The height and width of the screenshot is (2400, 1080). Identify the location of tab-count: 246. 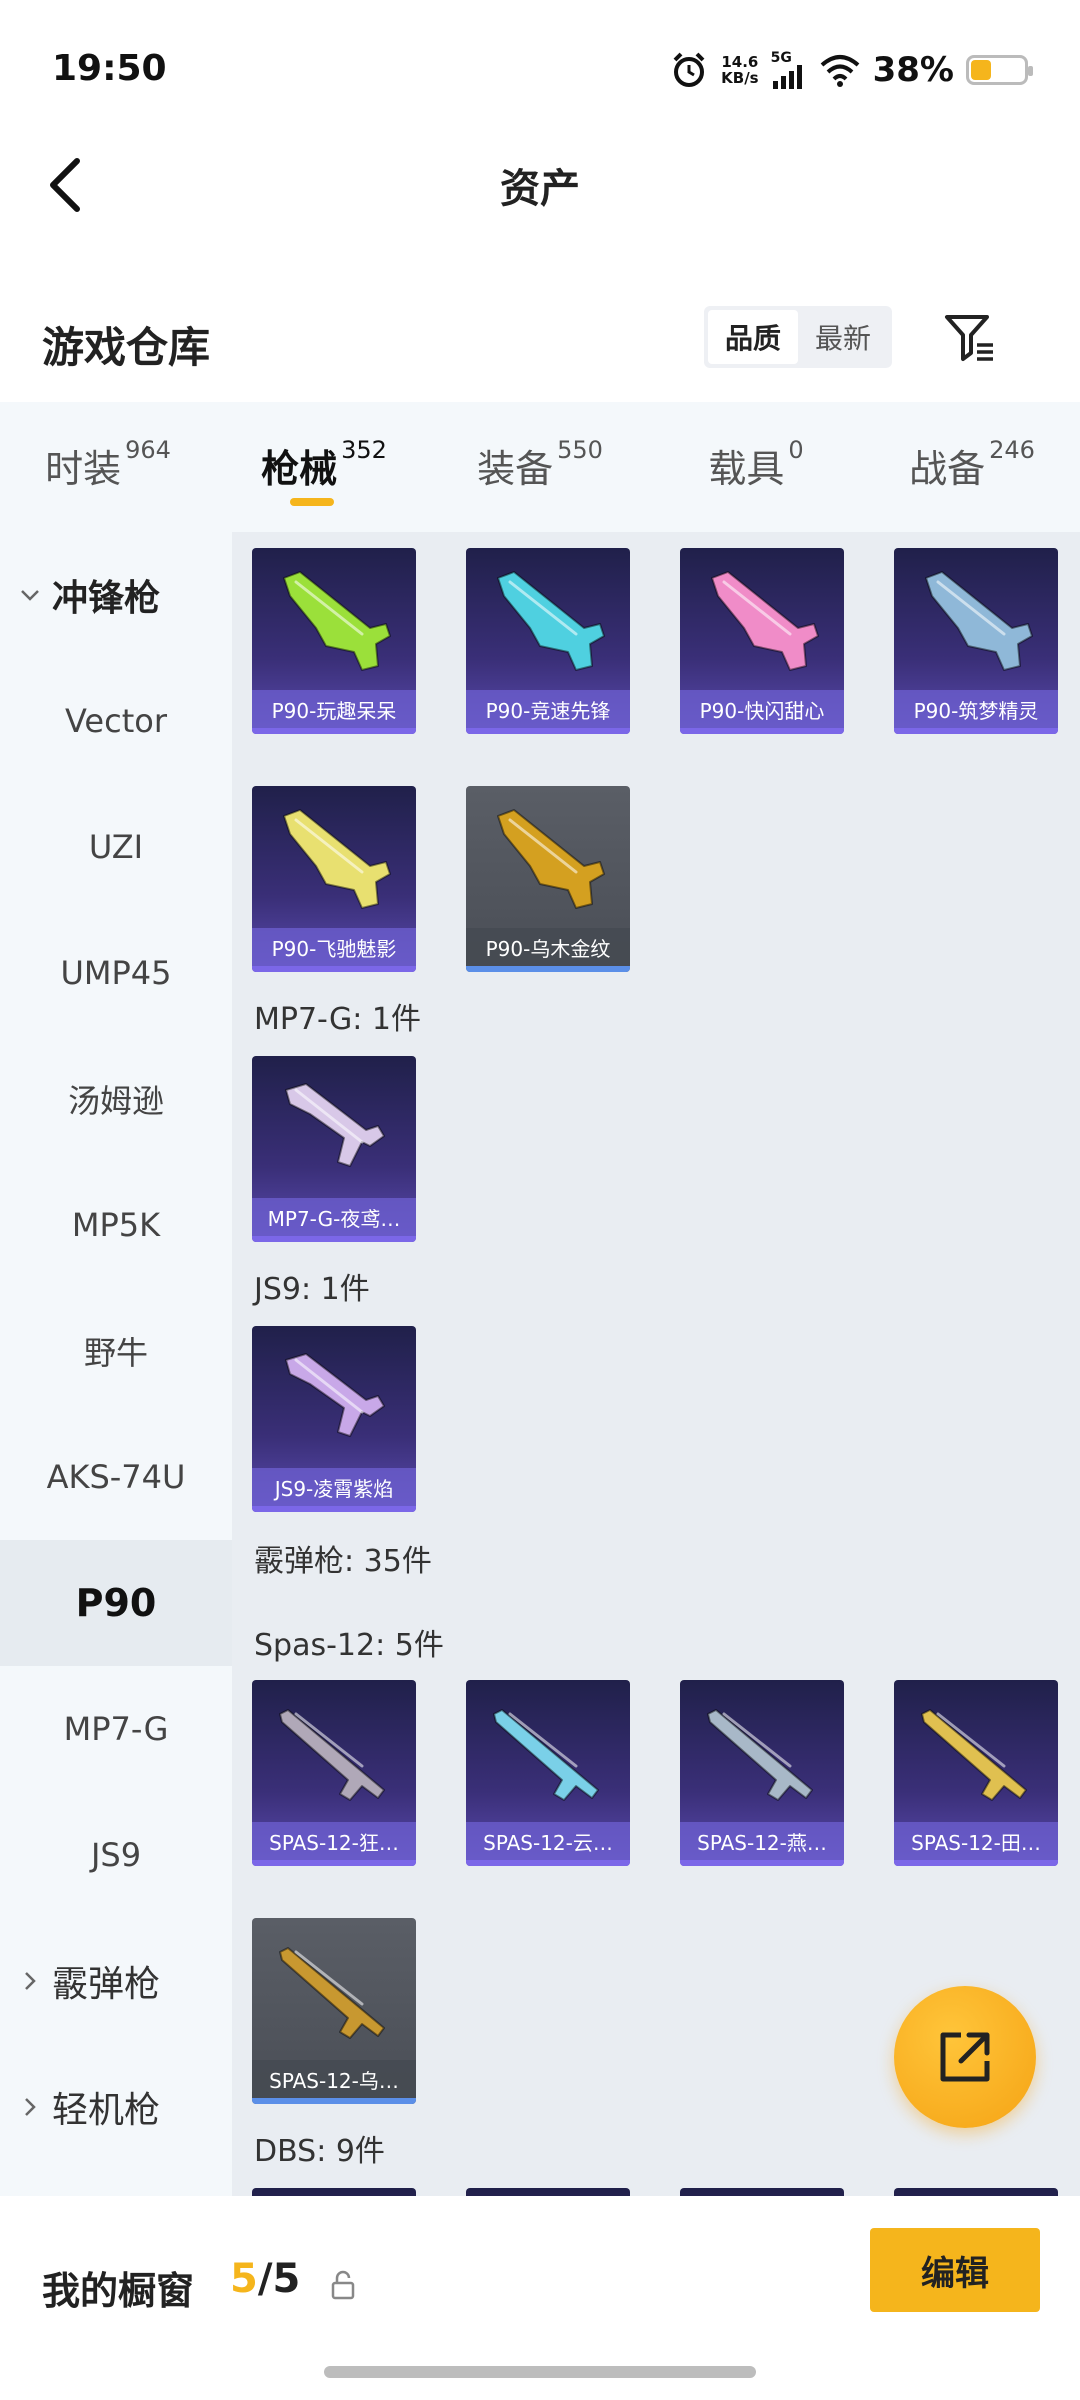
(1012, 450).